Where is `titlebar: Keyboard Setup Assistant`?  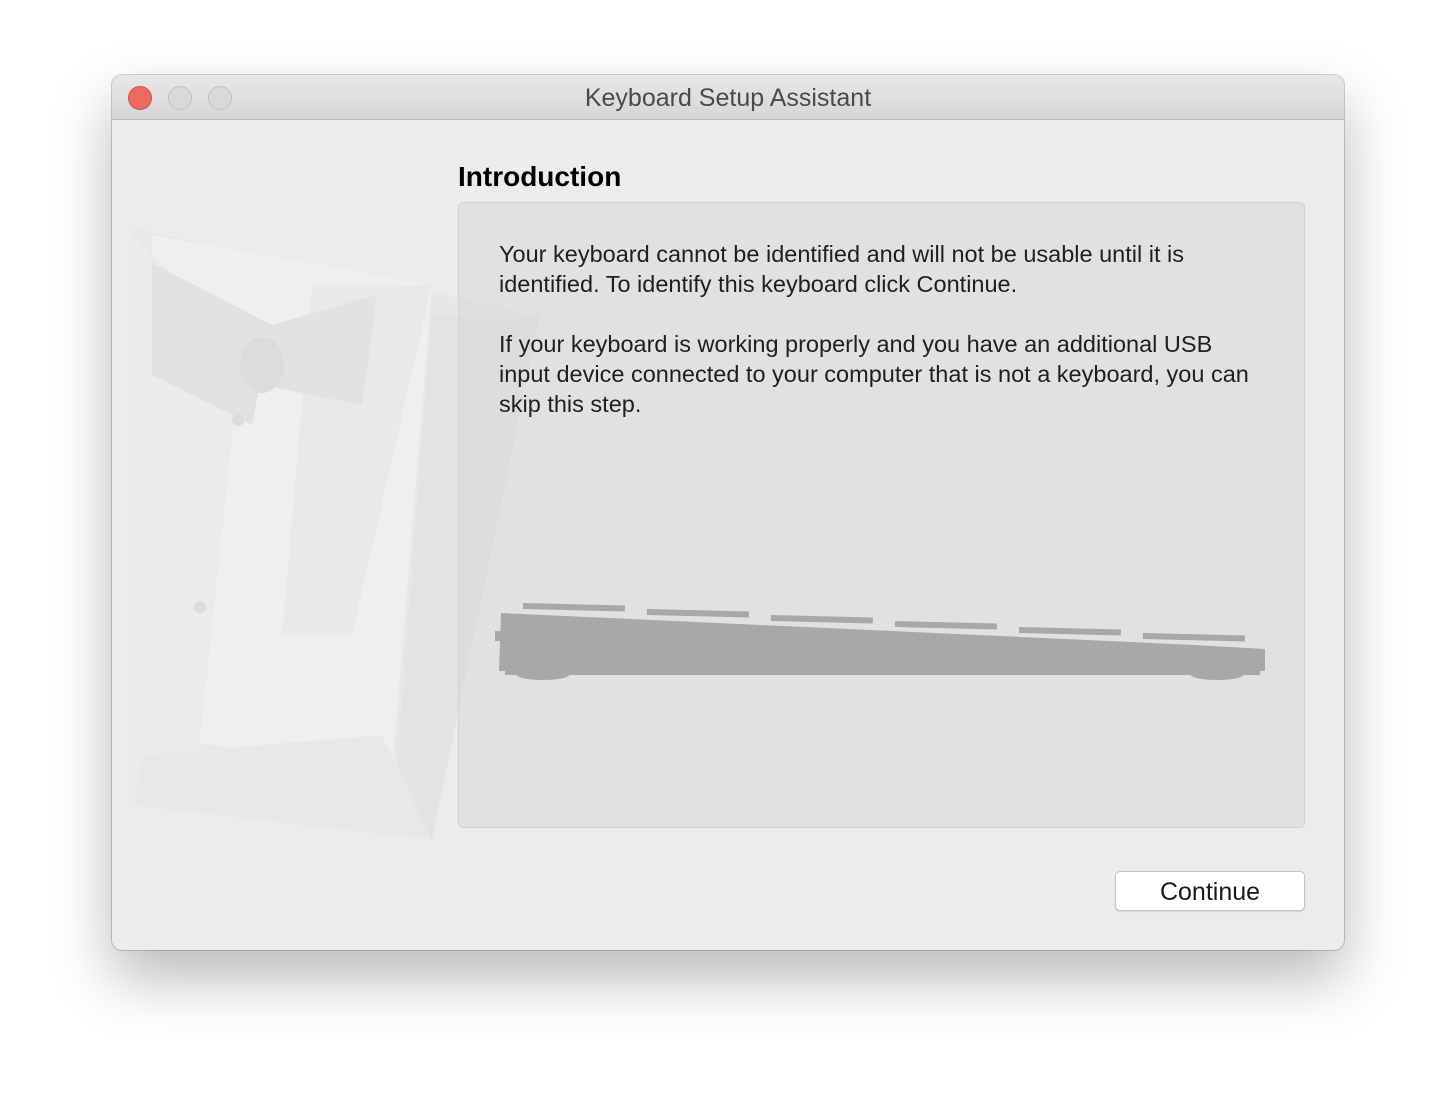 titlebar: Keyboard Setup Assistant is located at coordinates (728, 97).